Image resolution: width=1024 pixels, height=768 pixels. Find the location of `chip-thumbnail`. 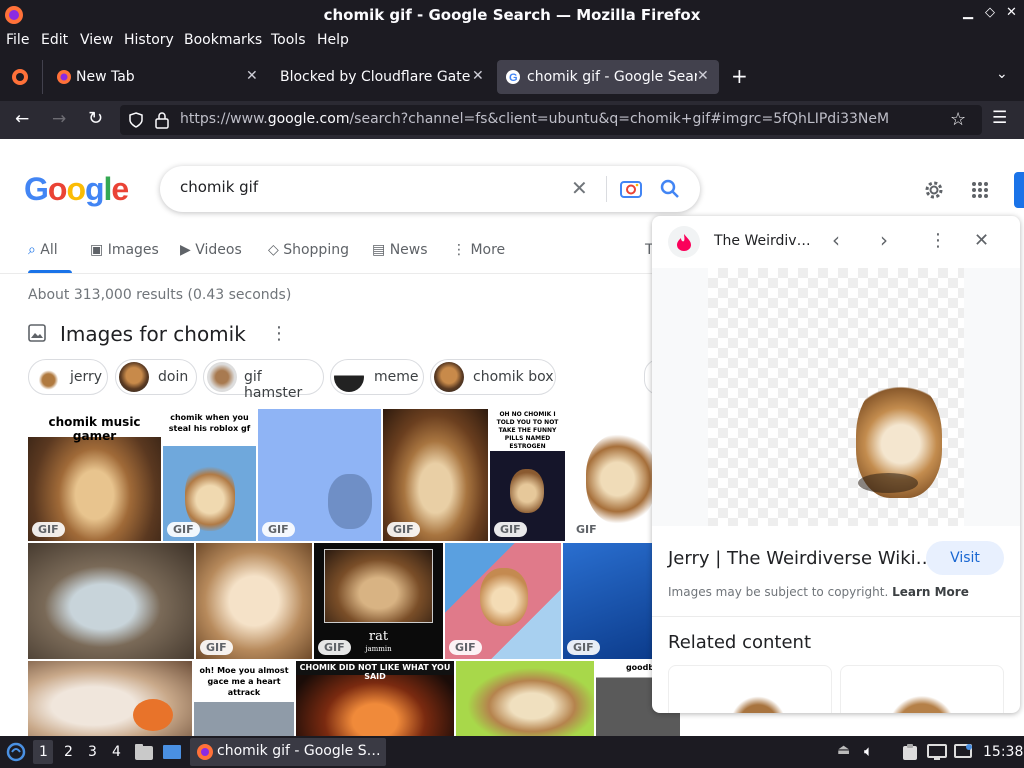

chip-thumbnail is located at coordinates (449, 377).